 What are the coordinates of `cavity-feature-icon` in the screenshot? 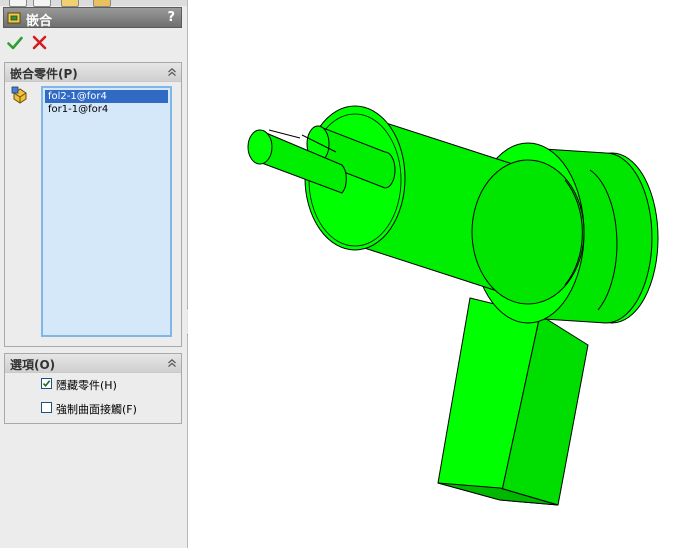 It's located at (14, 18).